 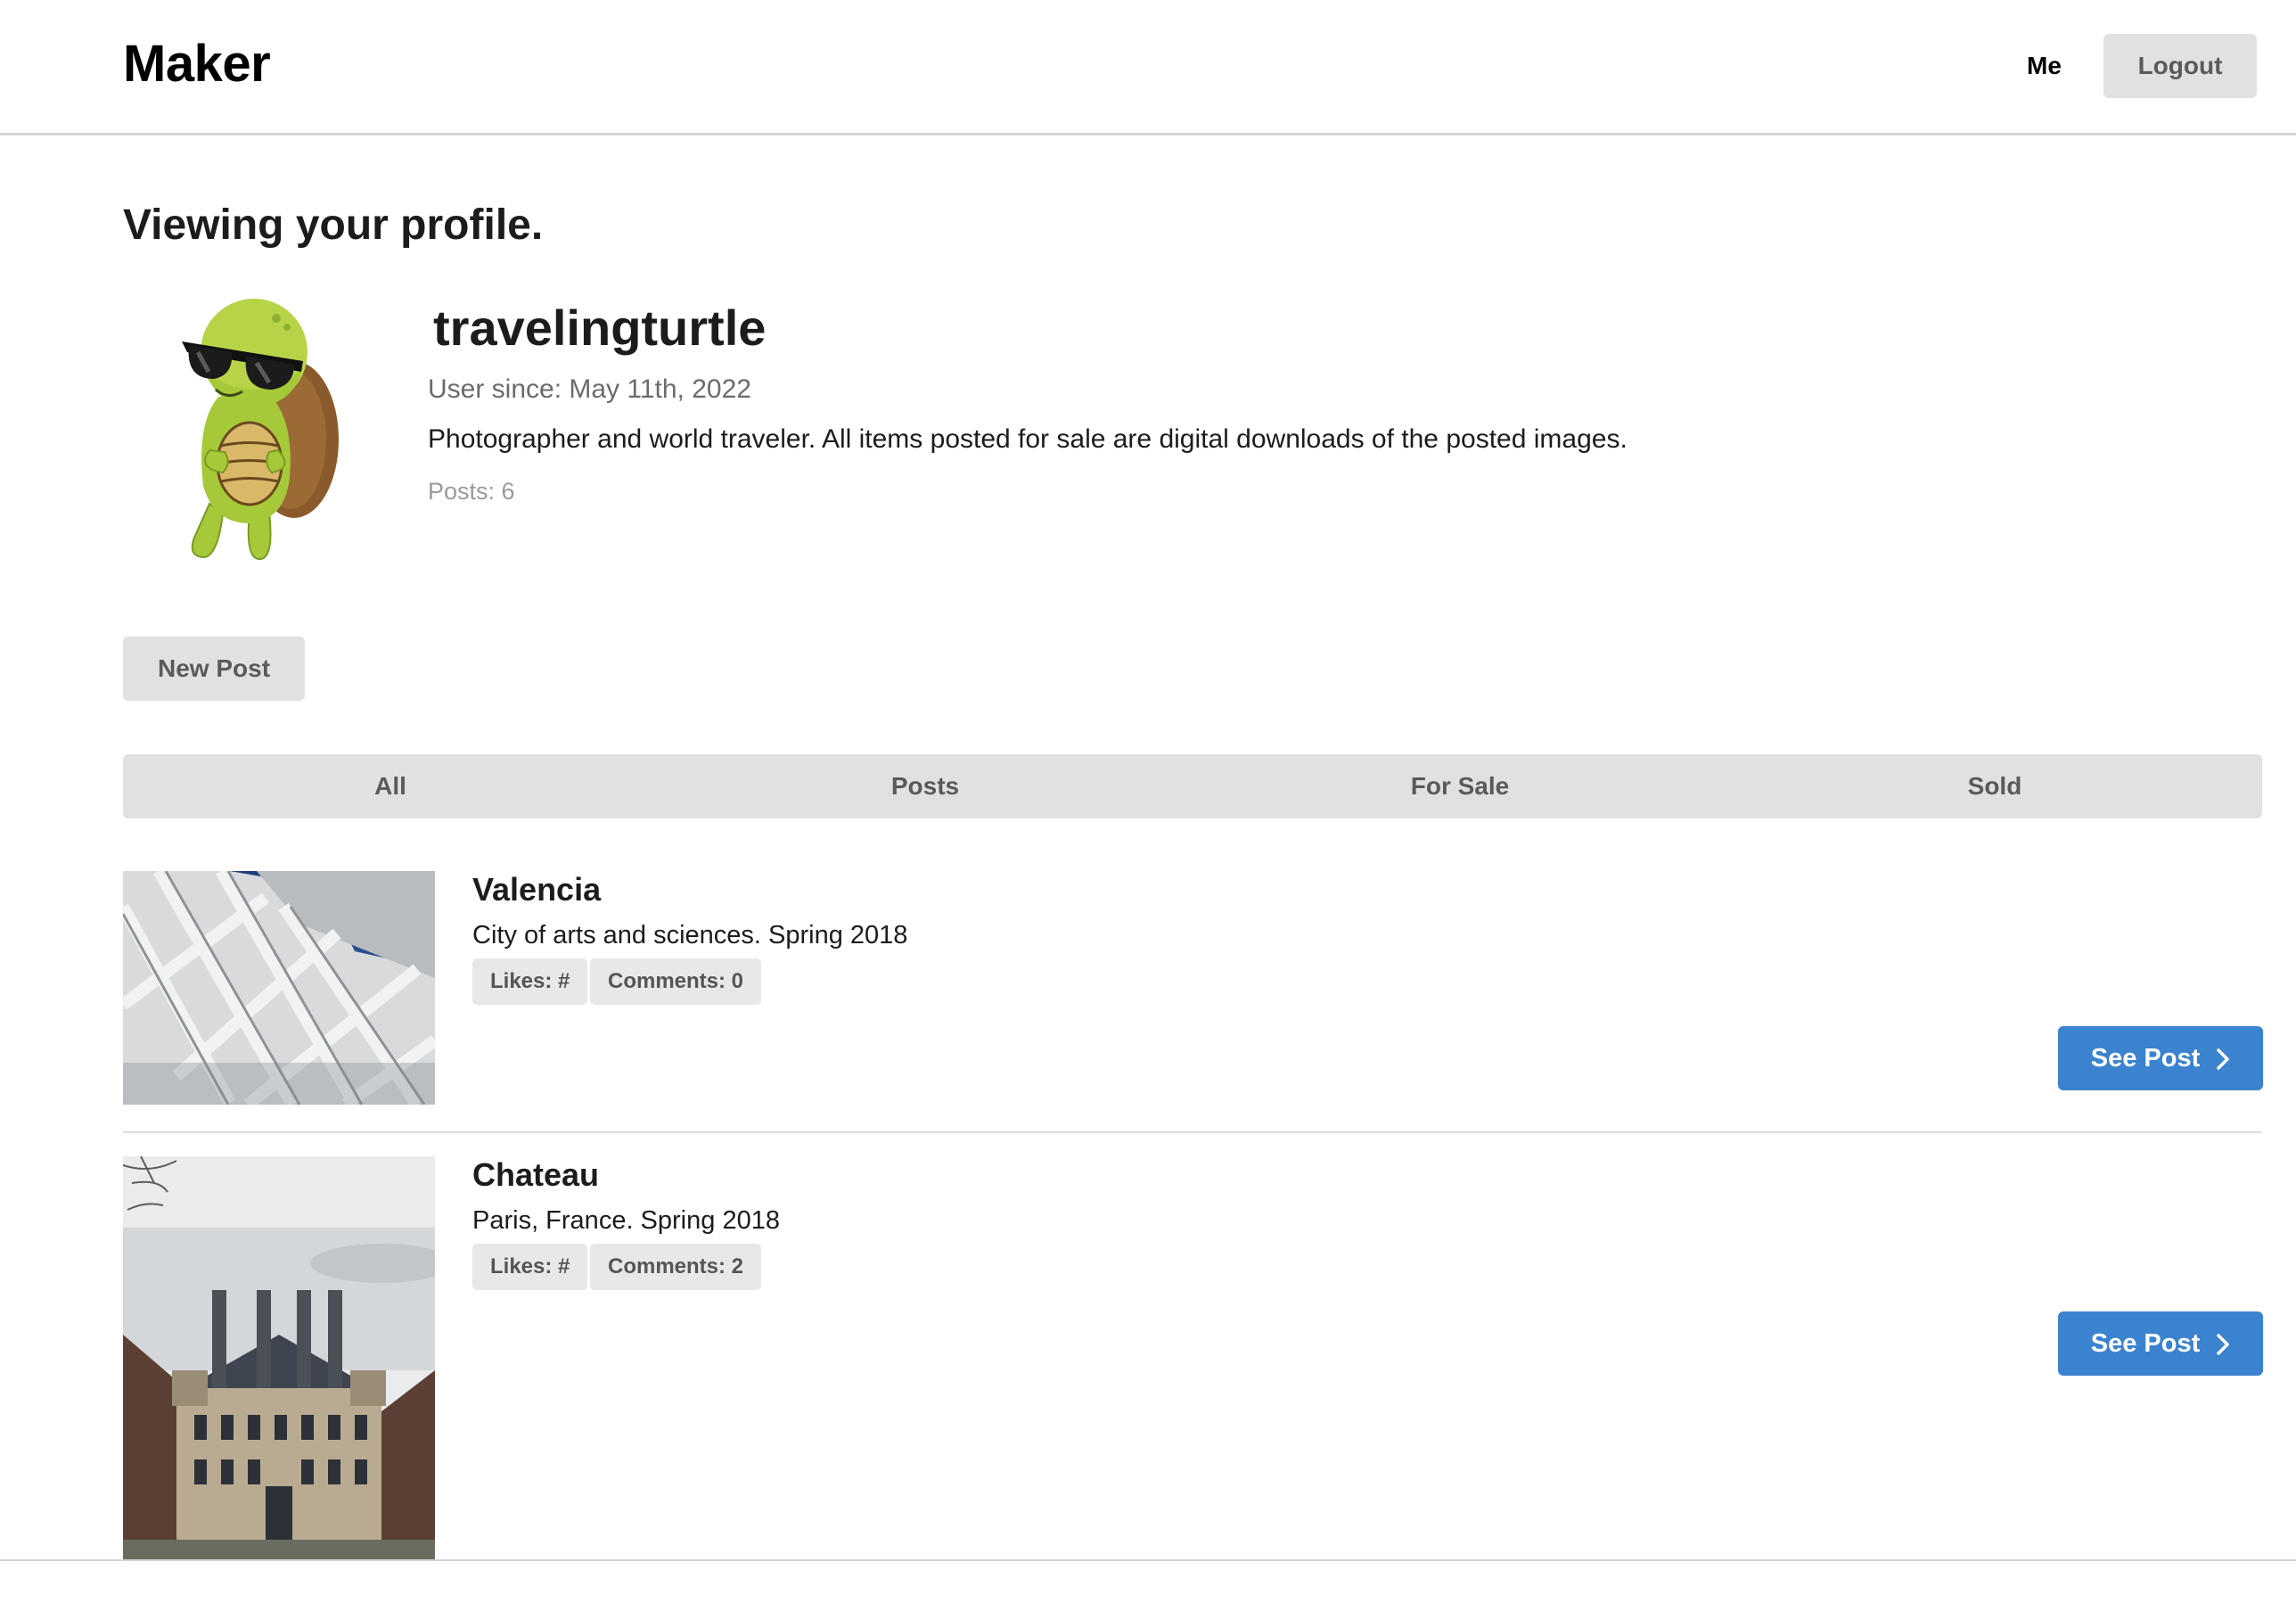 I want to click on nav-me-link: Me, so click(x=2044, y=66).